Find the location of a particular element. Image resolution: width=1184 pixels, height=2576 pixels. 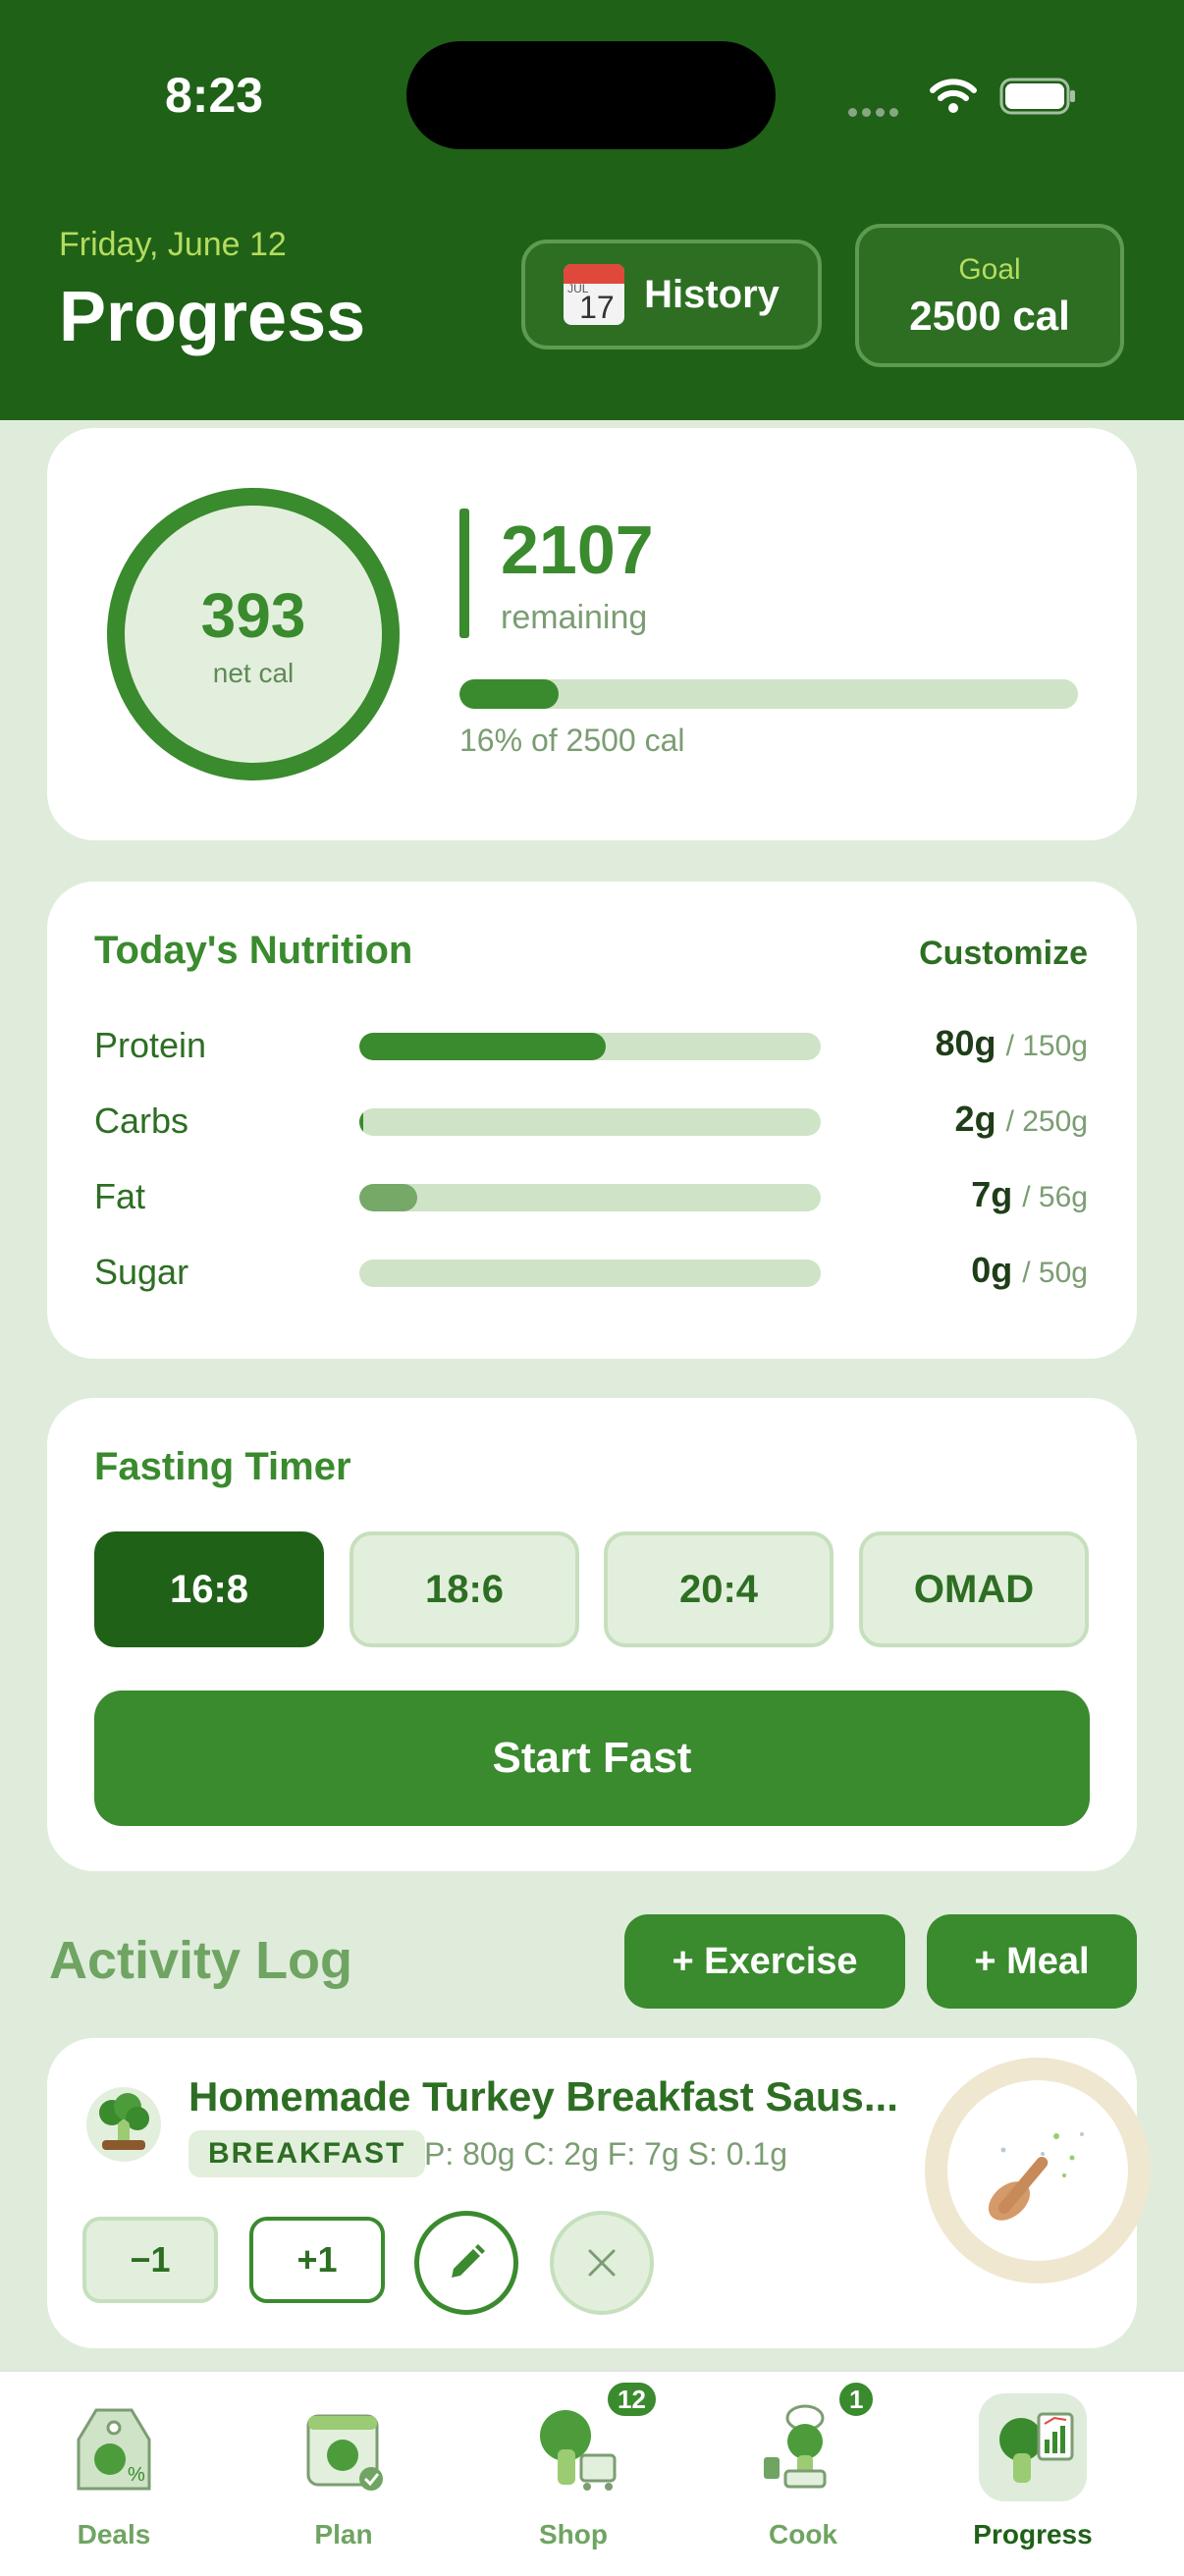

spoon-icon is located at coordinates (1036, 2176).